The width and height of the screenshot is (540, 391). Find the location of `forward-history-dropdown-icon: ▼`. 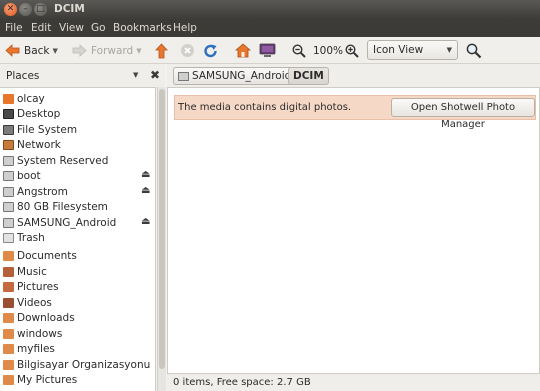

forward-history-dropdown-icon: ▼ is located at coordinates (138, 51).